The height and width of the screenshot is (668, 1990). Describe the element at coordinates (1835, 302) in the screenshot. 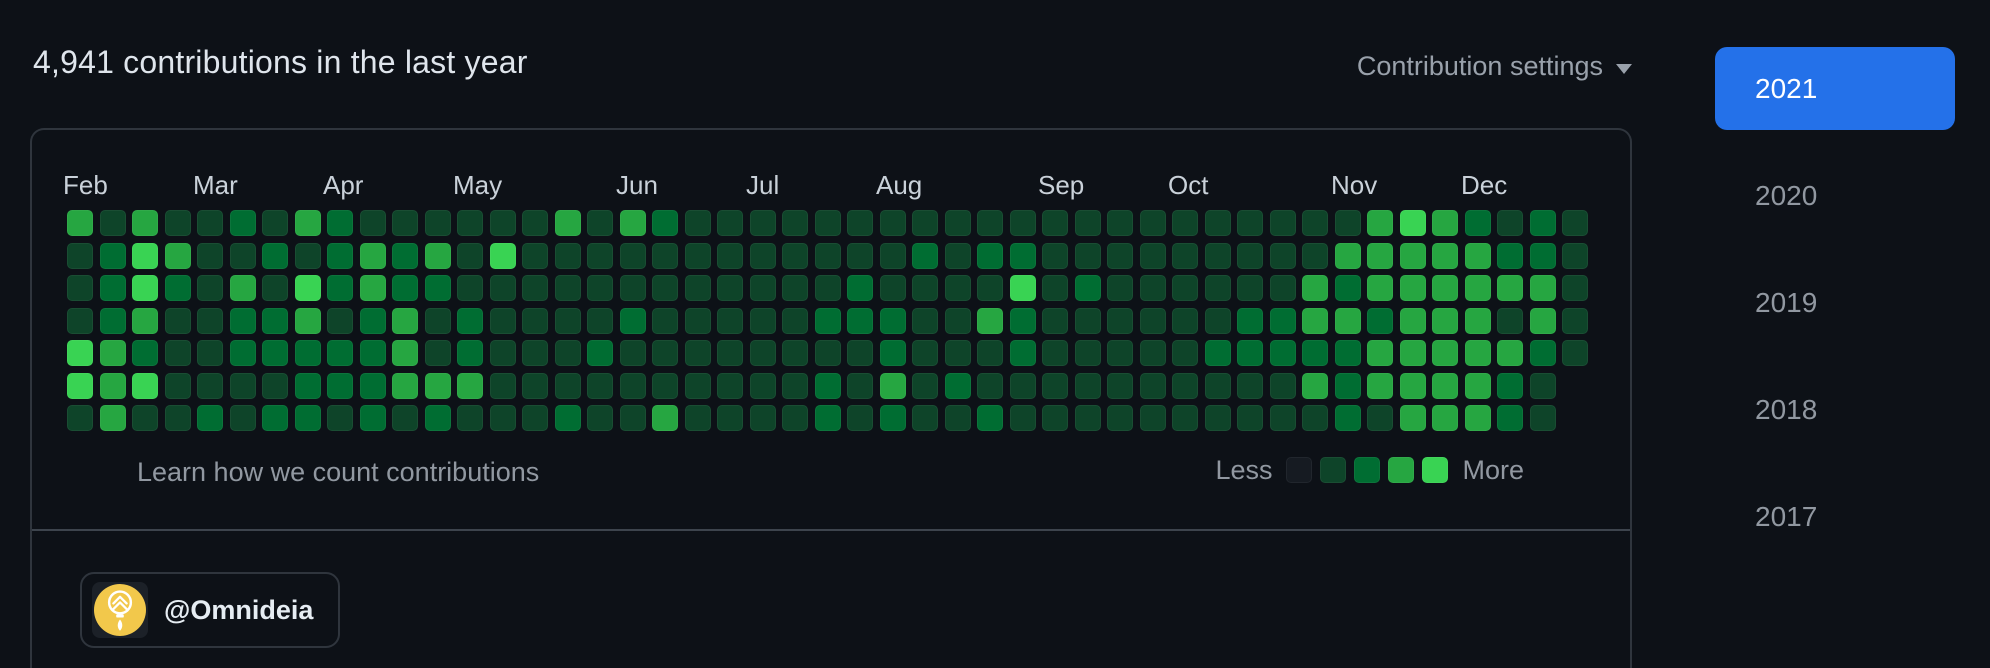

I see `year-button-2019: 2019` at that location.